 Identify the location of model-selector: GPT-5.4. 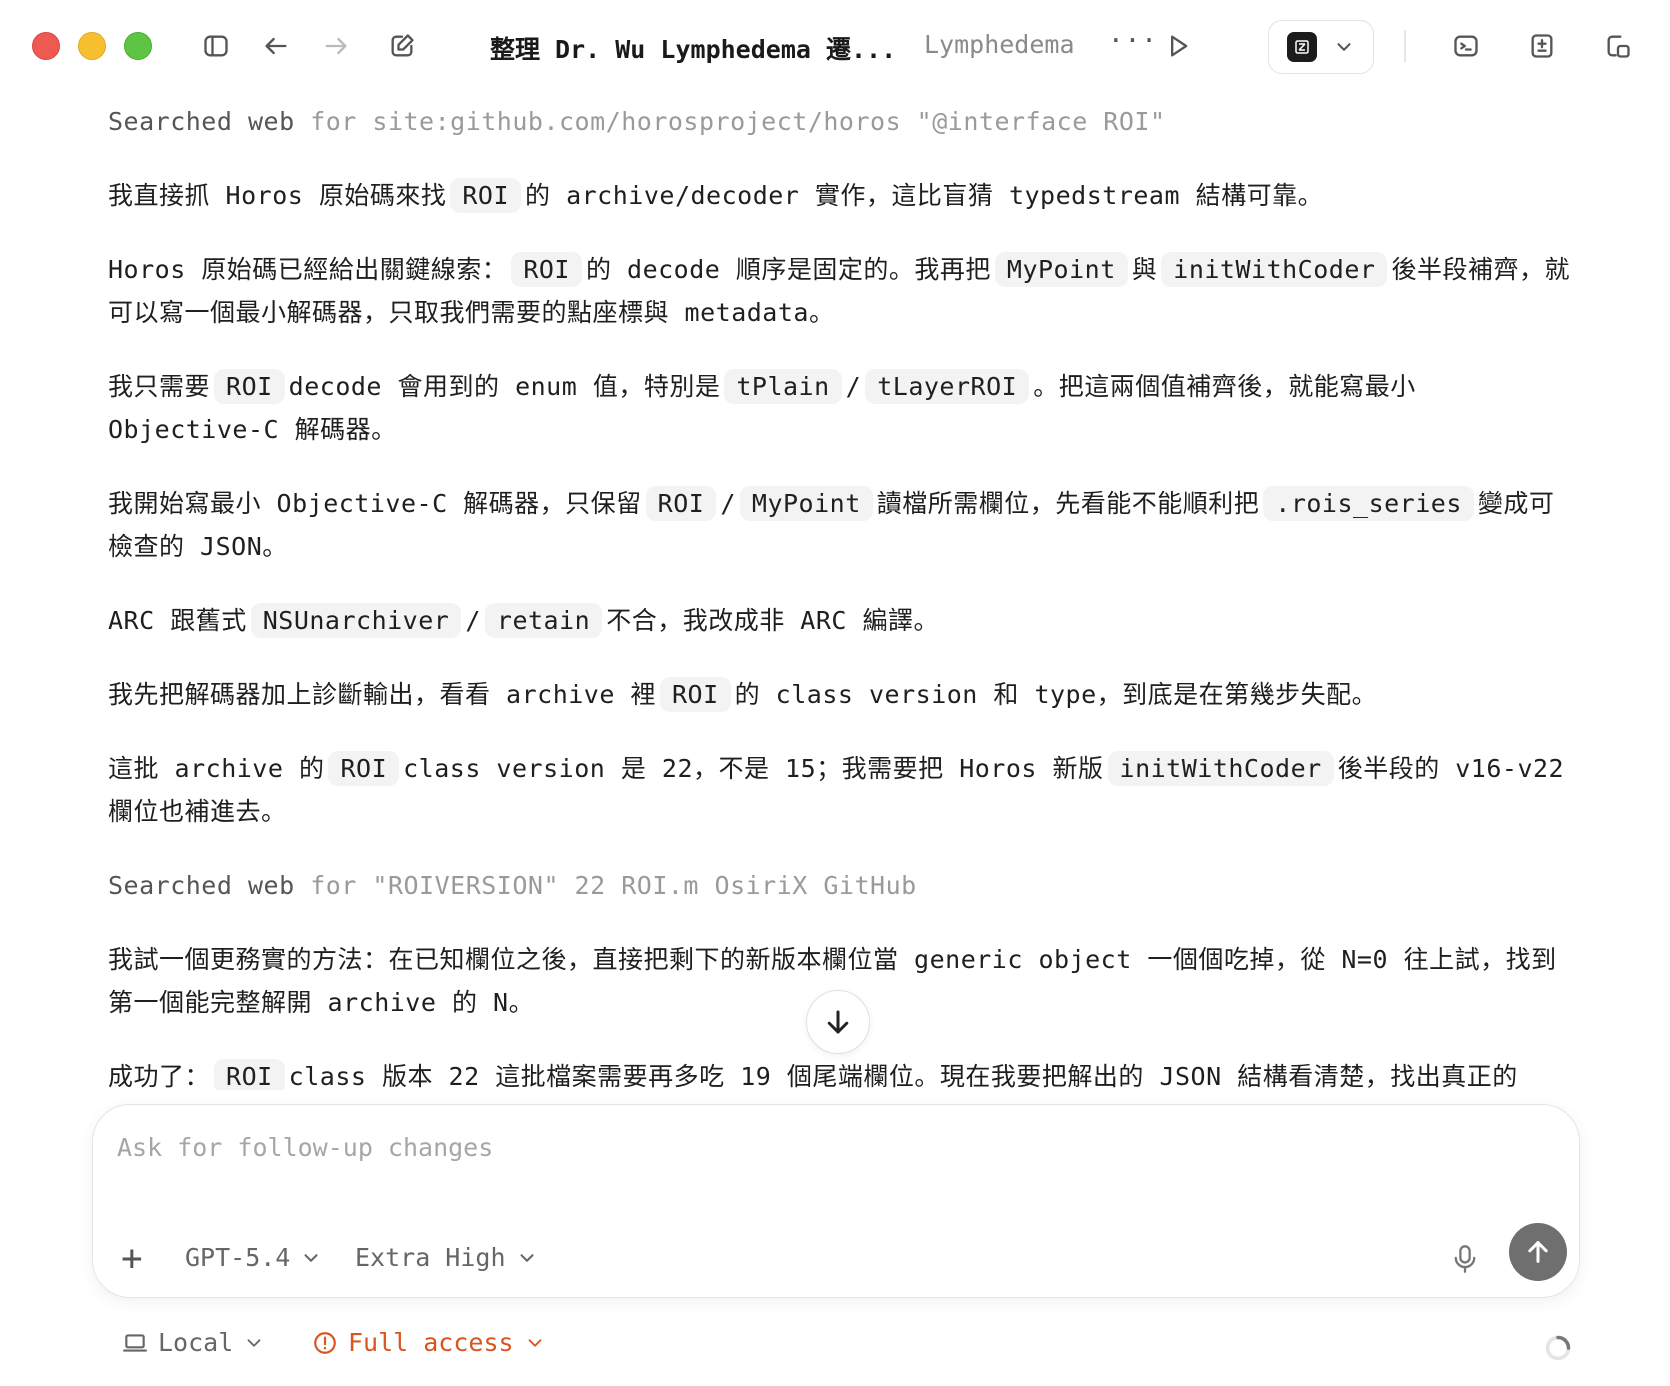
(253, 1257).